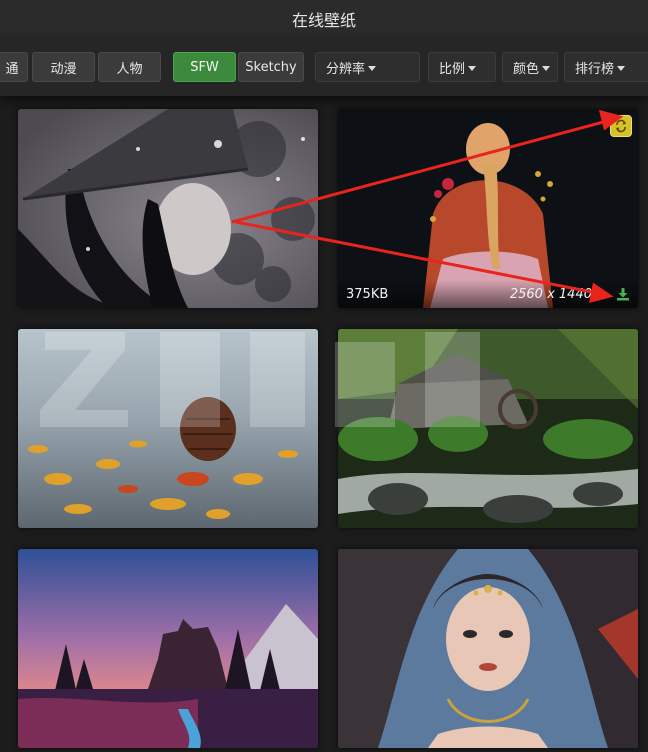  I want to click on purity-sfw-toggle: SFW, so click(204, 67).